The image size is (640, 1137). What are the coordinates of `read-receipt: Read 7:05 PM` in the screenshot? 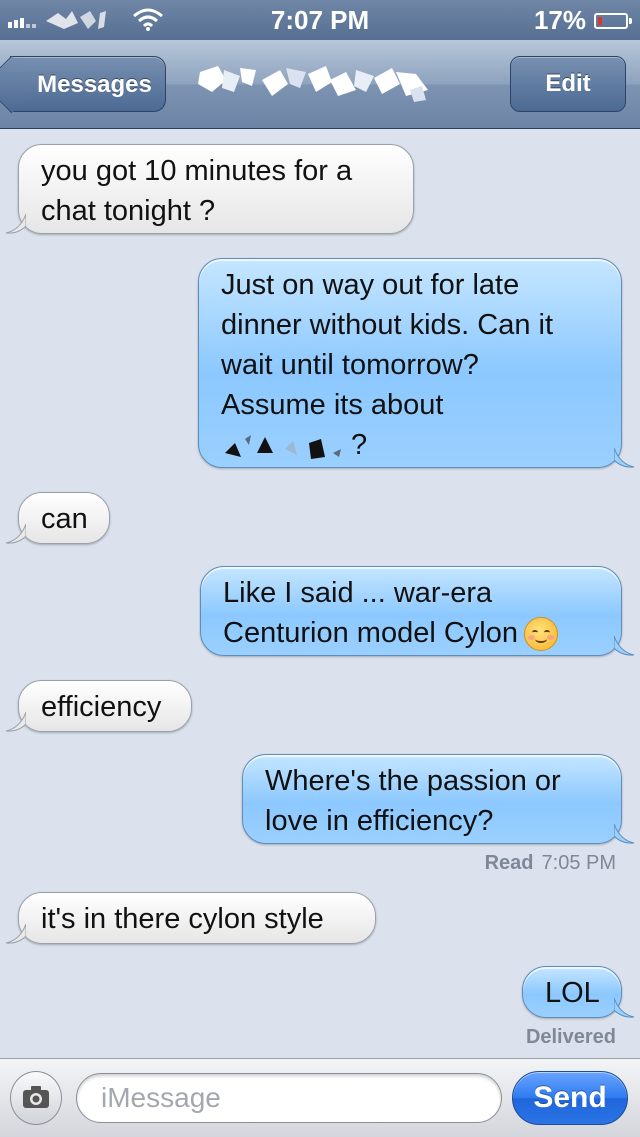 It's located at (550, 863).